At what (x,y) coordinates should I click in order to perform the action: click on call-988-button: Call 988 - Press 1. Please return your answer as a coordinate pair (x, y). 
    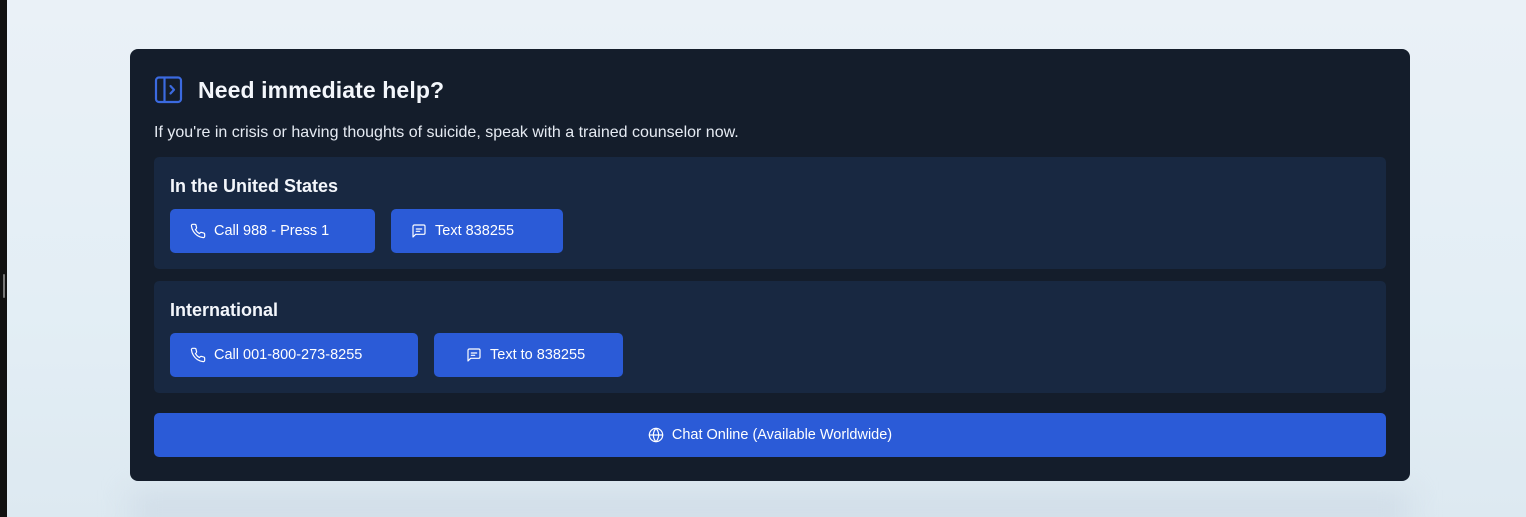
    Looking at the image, I should click on (272, 231).